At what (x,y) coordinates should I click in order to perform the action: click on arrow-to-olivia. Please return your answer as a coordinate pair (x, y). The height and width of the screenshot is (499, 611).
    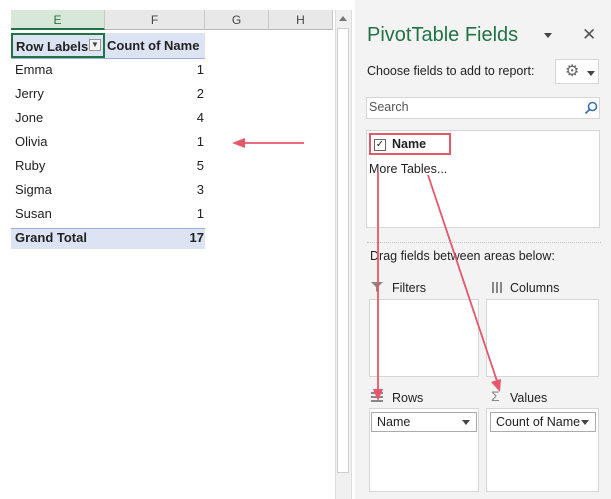
    Looking at the image, I should click on (268, 143).